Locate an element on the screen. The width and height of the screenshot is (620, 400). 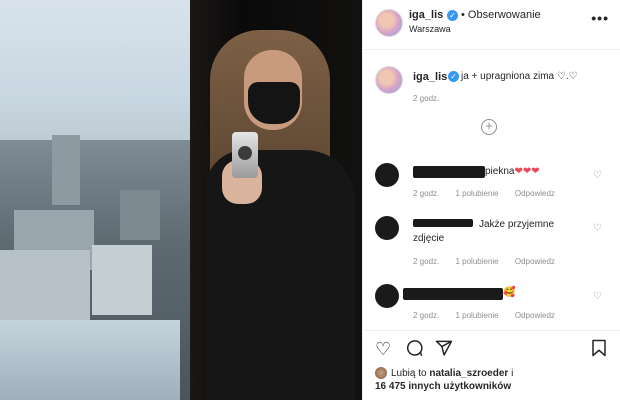
following-label: • Obserwowanie is located at coordinates (501, 15).